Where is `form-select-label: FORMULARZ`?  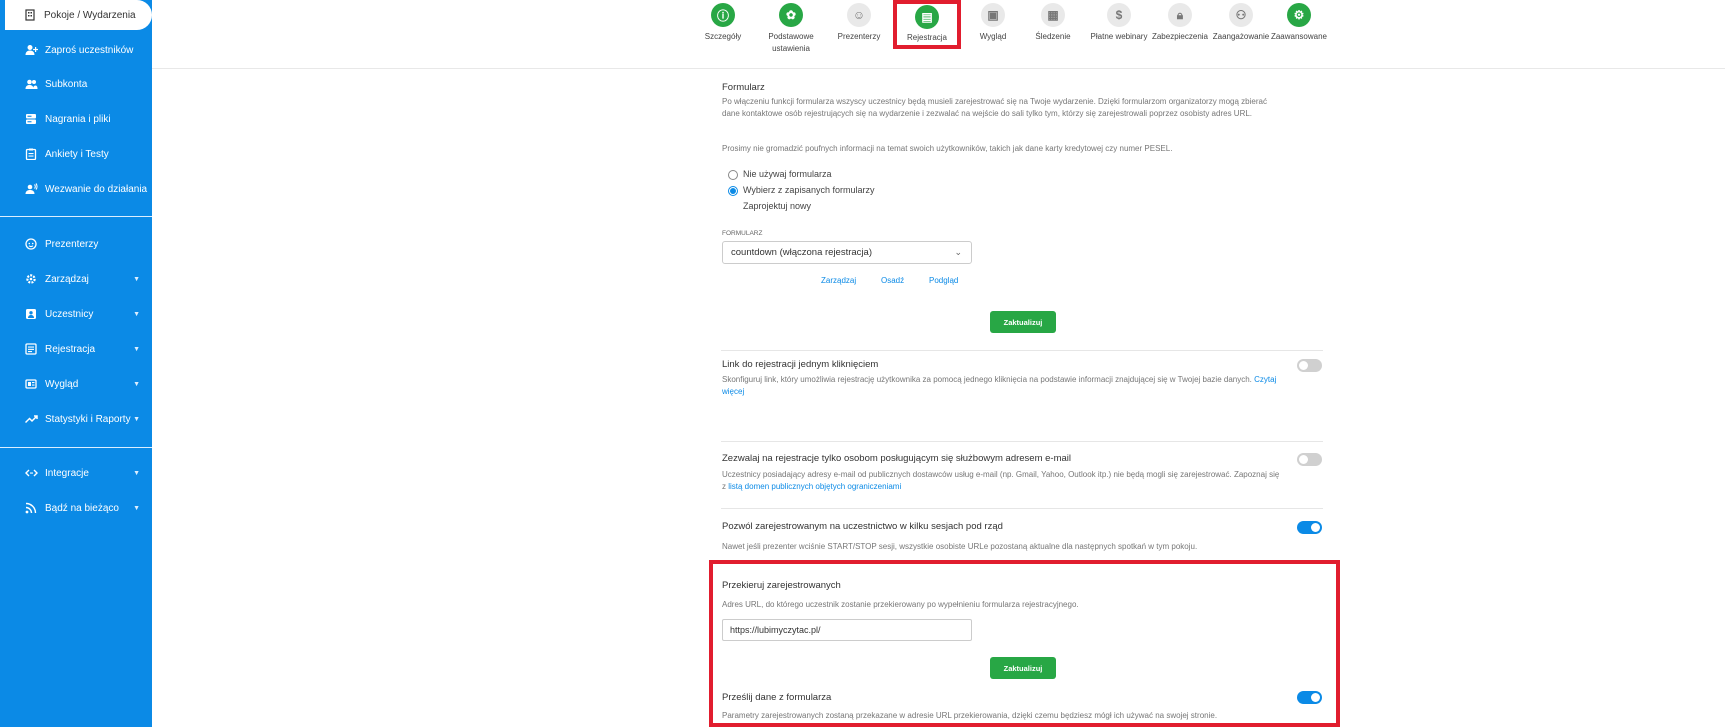
form-select-label: FORMULARZ is located at coordinates (742, 233).